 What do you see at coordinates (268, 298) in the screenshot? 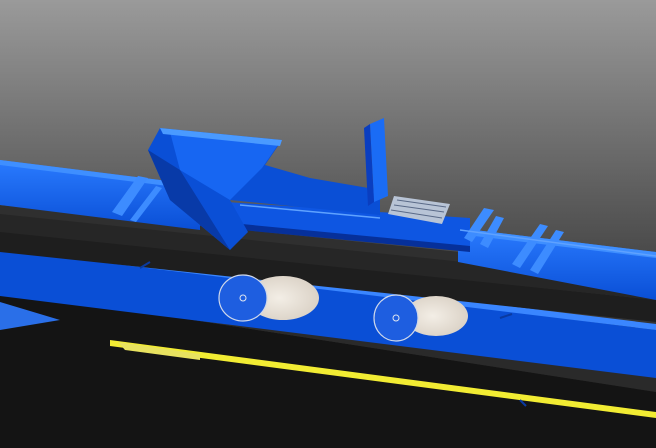
I see `return-idler-left` at bounding box center [268, 298].